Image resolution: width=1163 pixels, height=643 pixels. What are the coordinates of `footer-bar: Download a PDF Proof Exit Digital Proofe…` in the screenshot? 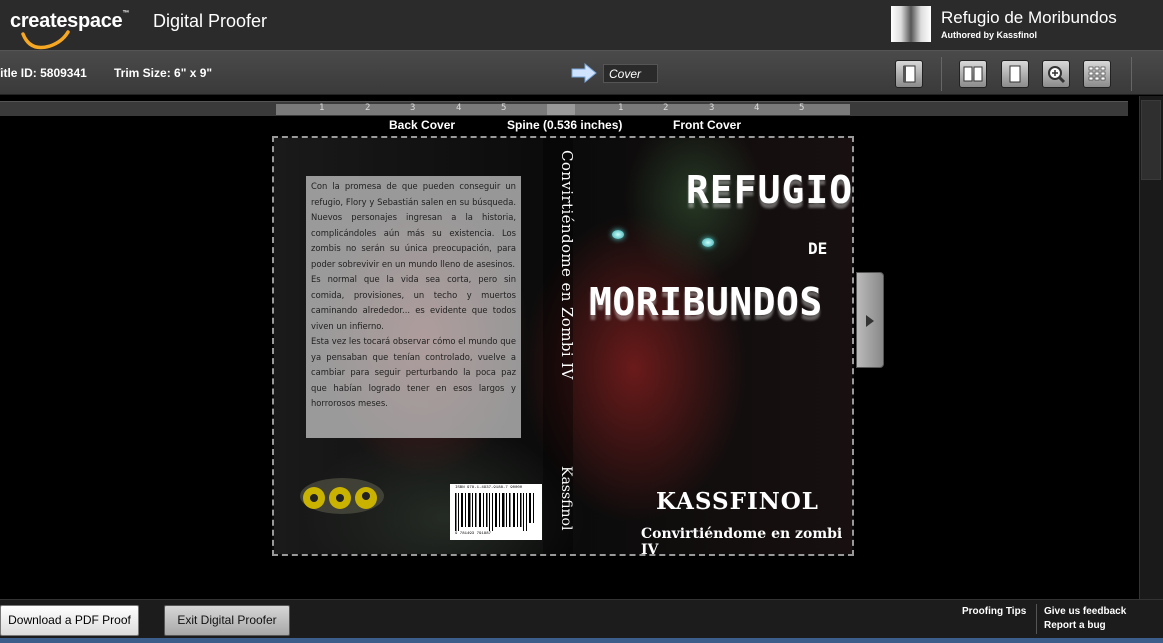 It's located at (581, 621).